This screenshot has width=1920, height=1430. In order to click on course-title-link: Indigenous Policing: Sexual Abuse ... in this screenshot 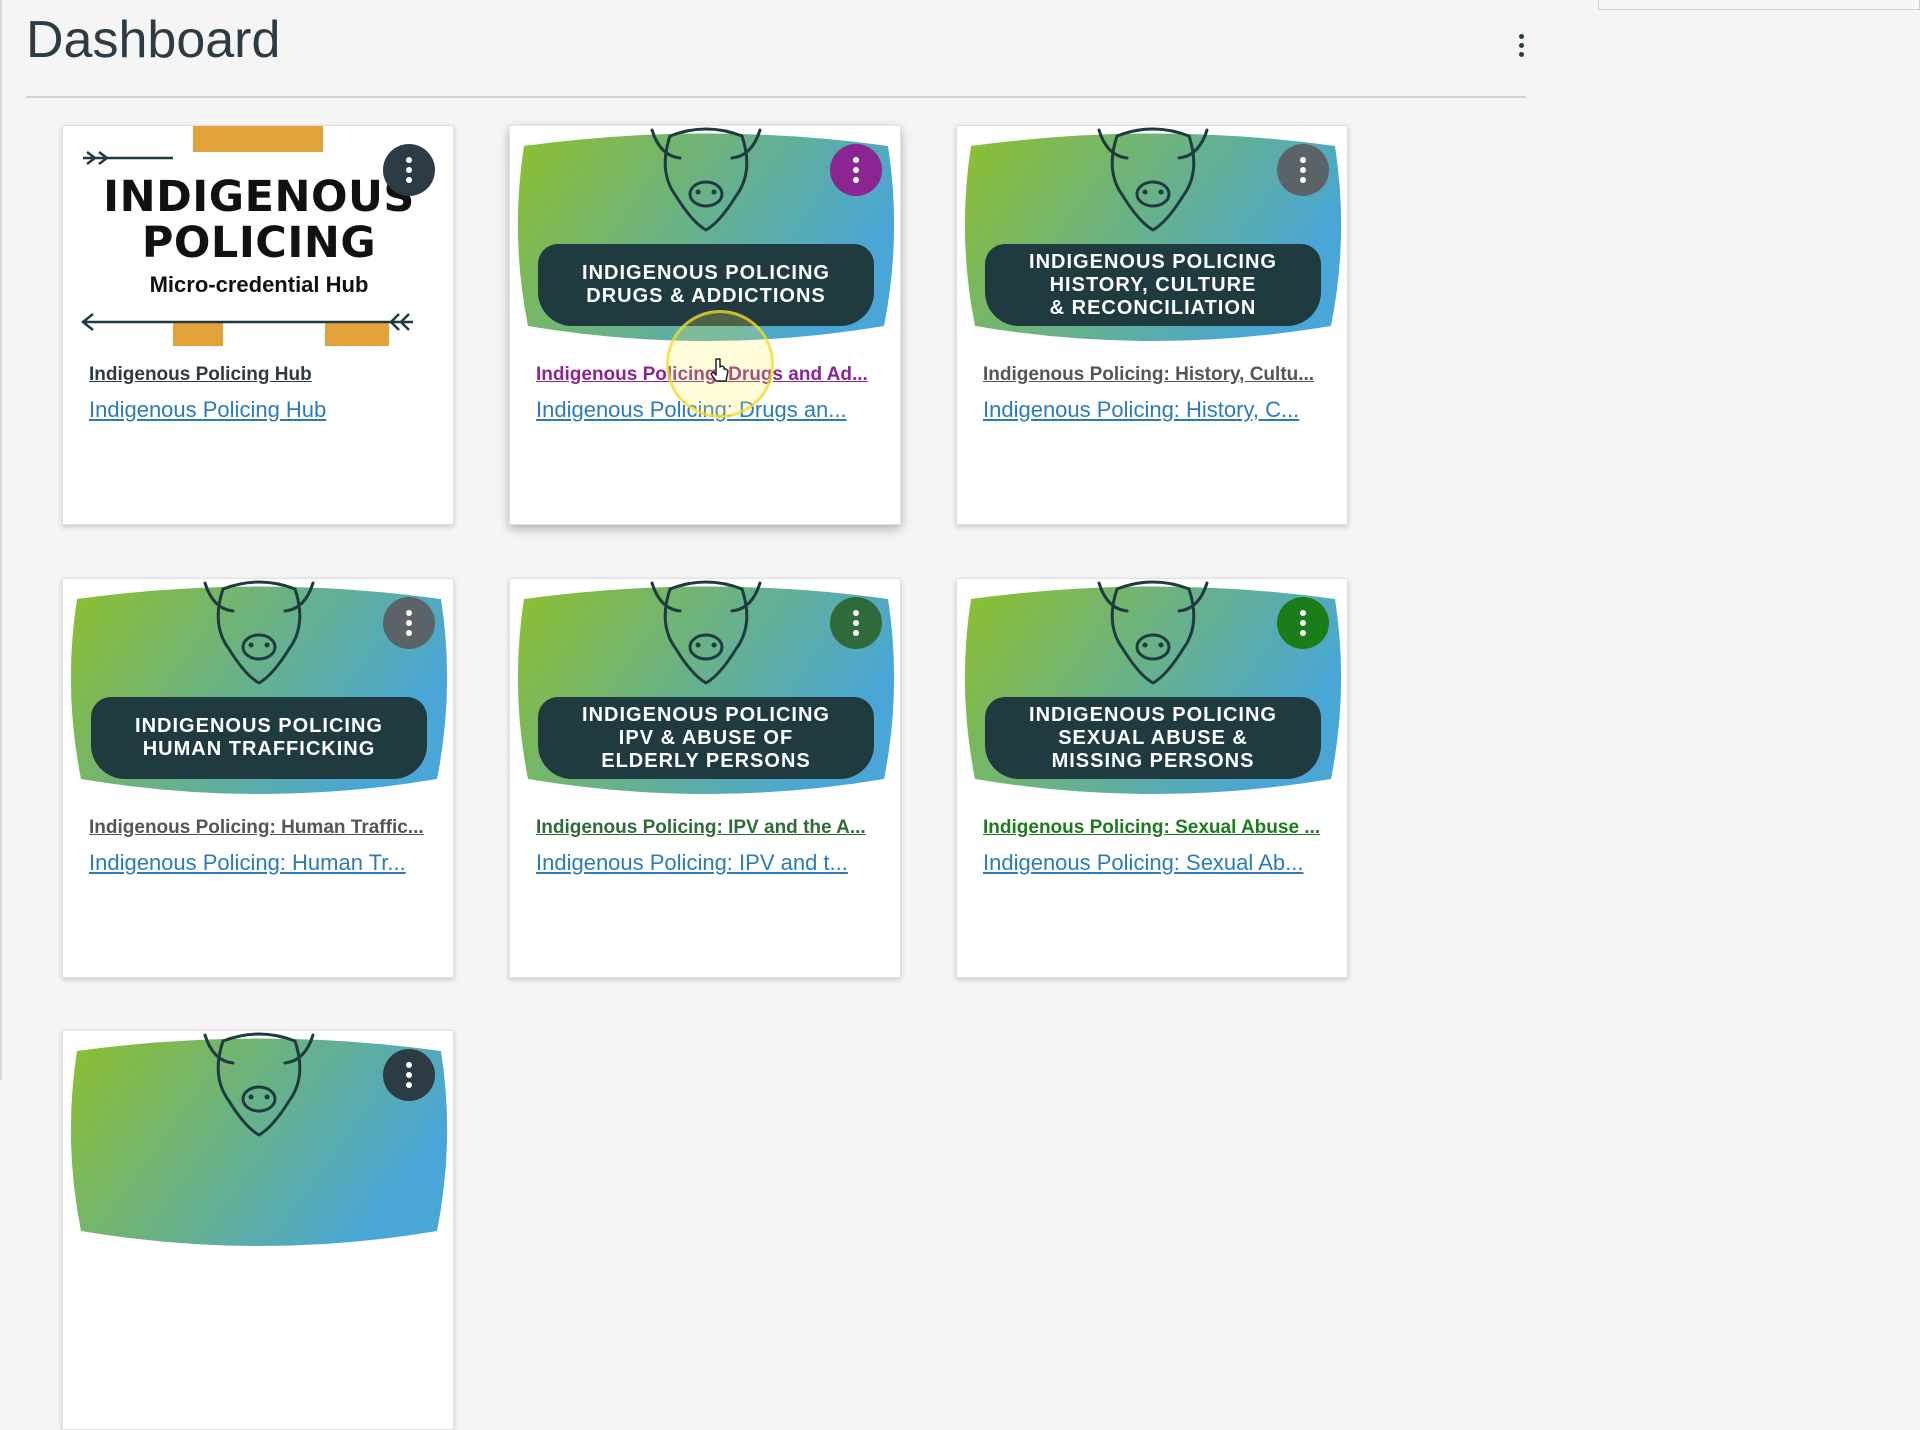, I will do `click(1154, 828)`.